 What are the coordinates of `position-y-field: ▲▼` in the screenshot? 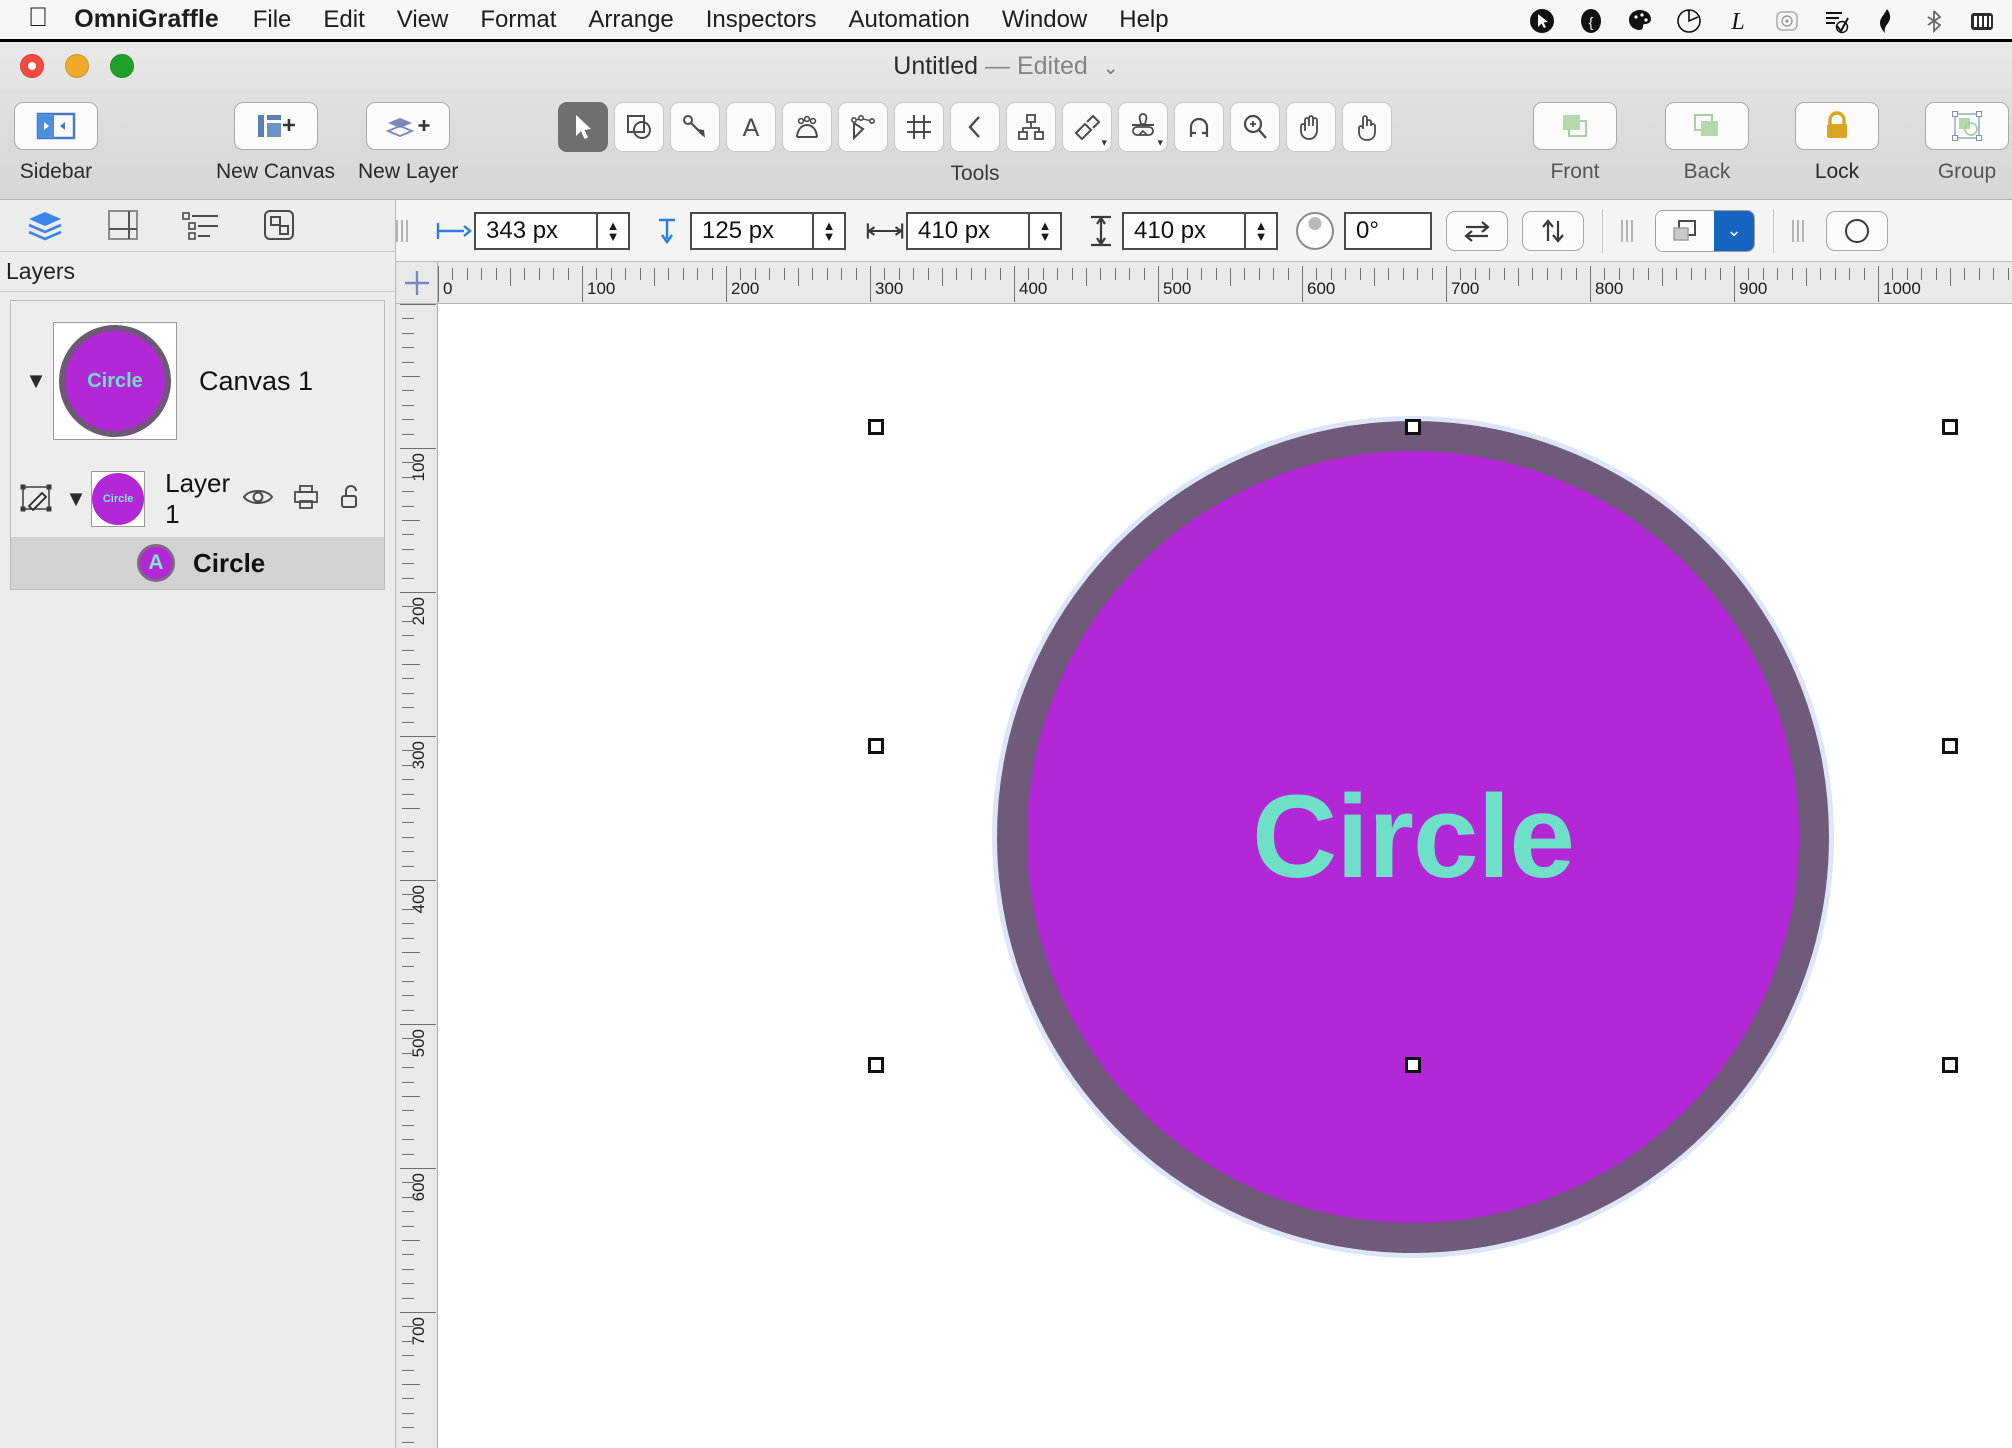 It's located at (747, 230).